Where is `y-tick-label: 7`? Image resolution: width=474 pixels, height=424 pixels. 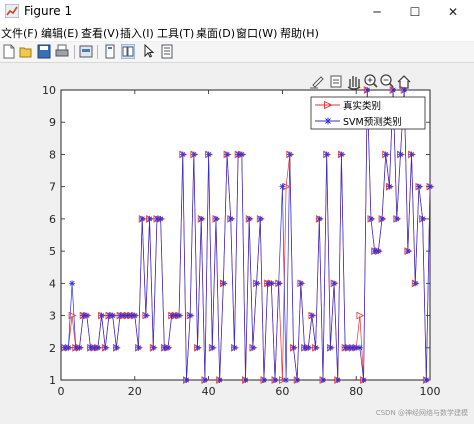 y-tick-label: 7 is located at coordinates (52, 187).